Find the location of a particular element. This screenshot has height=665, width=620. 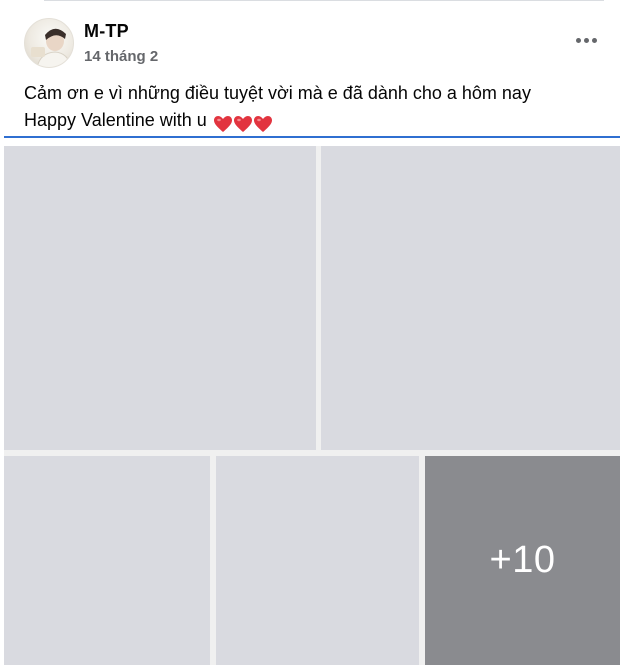

more-options-button is located at coordinates (586, 40).